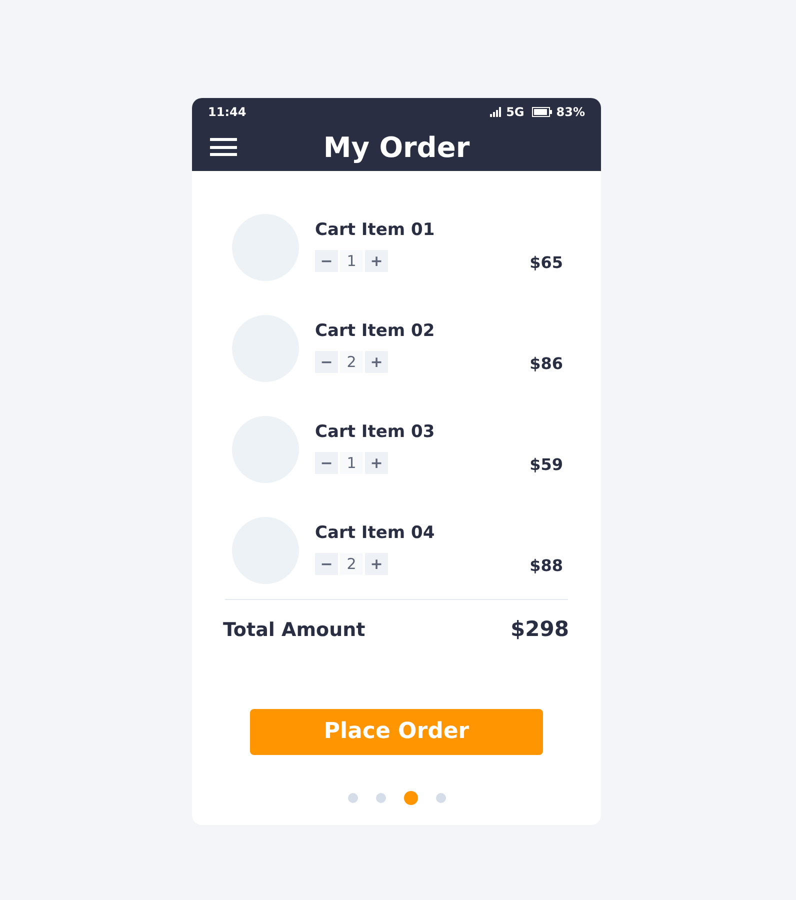  Describe the element at coordinates (546, 465) in the screenshot. I see `item-price: $59` at that location.